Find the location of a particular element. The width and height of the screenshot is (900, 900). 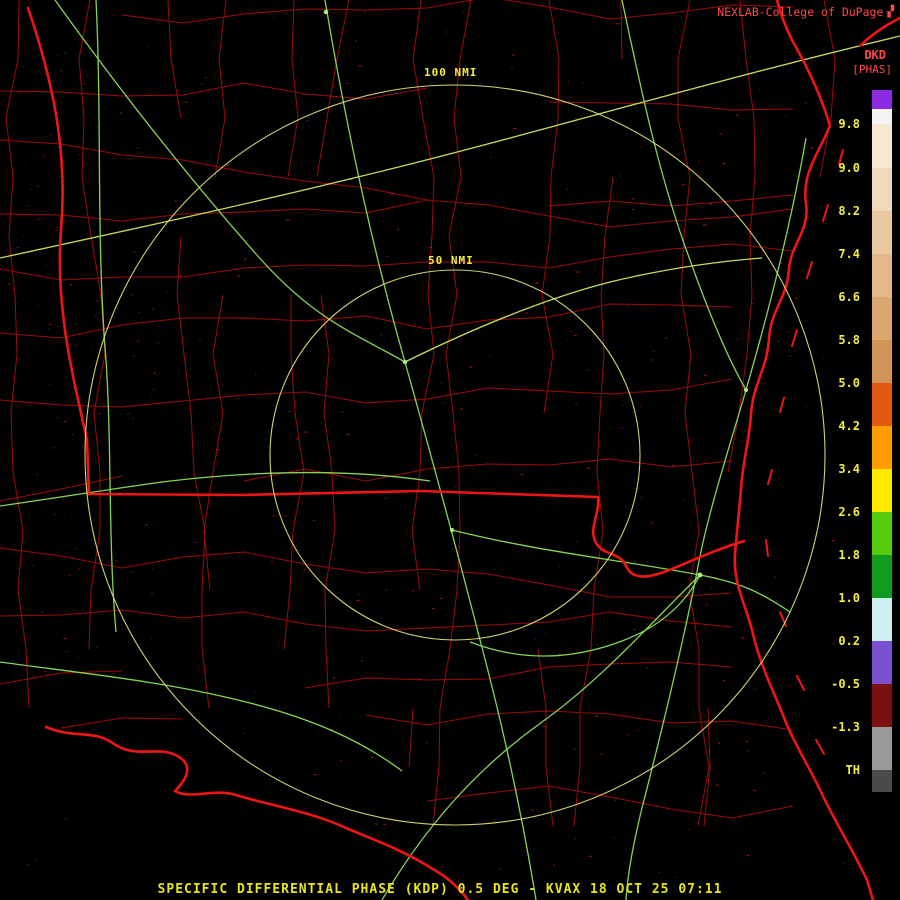

colorbar-label: -0.5 is located at coordinates (845, 684).